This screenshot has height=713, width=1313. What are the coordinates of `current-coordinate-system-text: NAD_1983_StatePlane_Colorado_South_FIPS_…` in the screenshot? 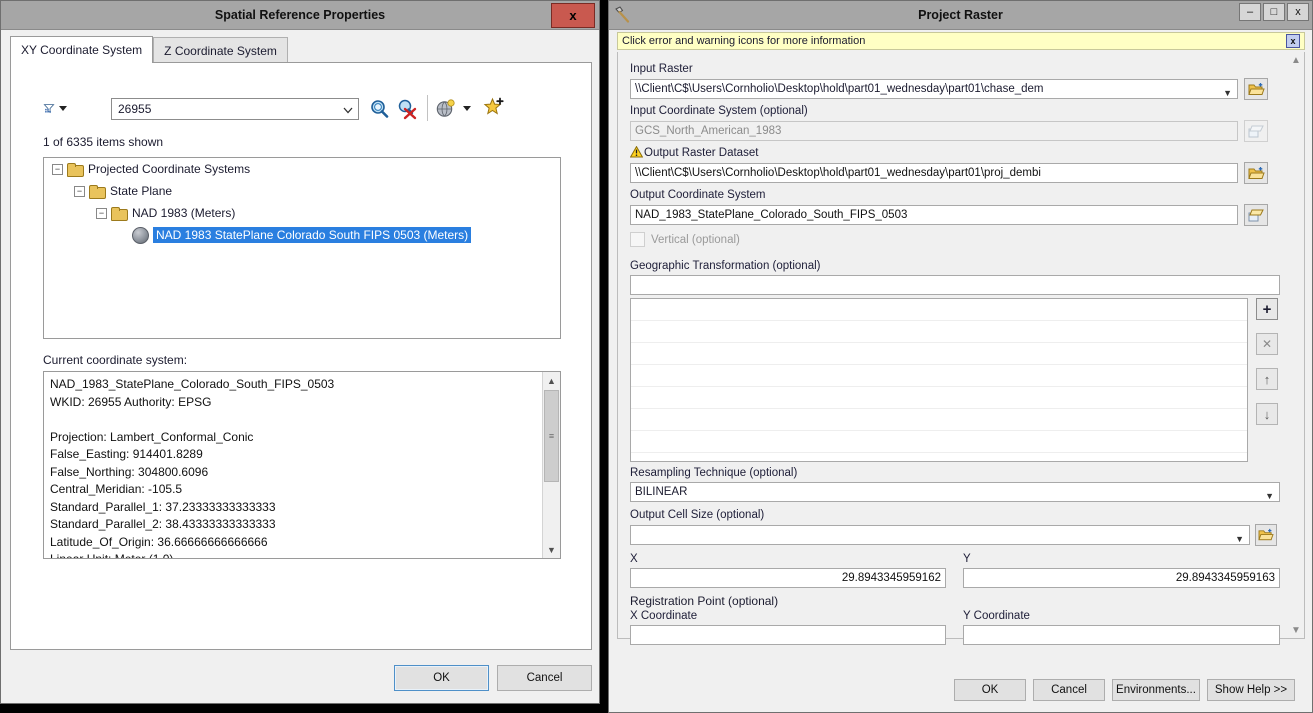 It's located at (192, 468).